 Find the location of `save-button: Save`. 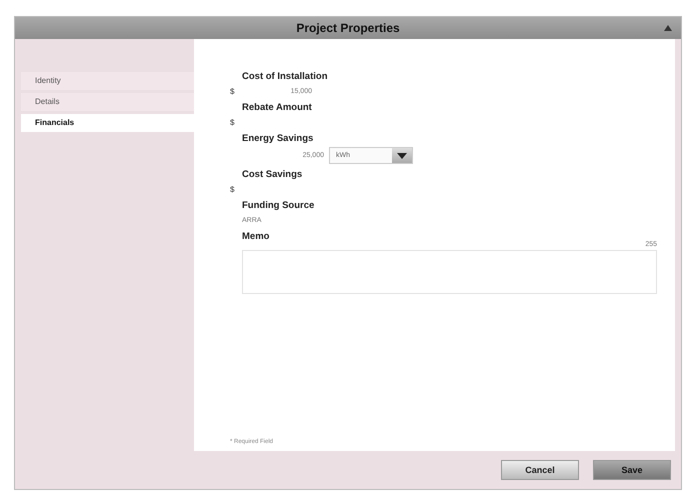

save-button: Save is located at coordinates (632, 470).